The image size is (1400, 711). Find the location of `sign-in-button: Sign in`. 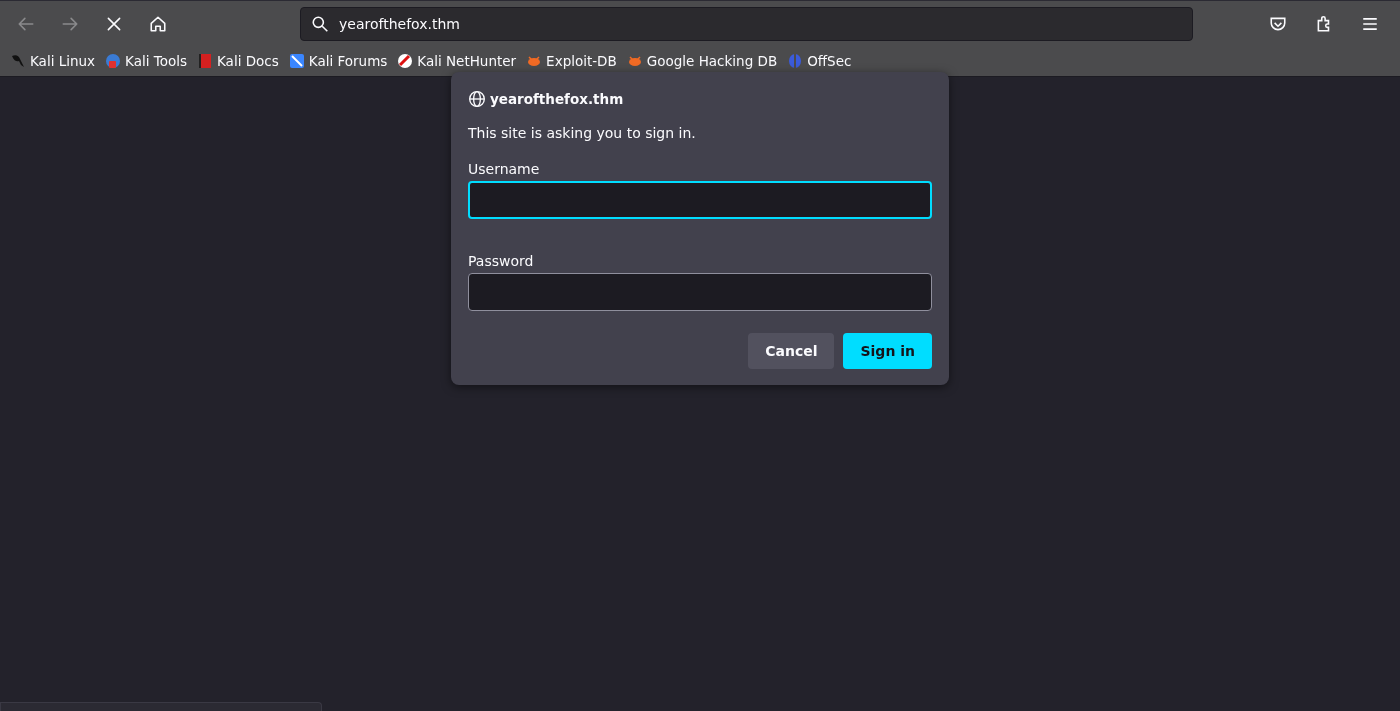

sign-in-button: Sign in is located at coordinates (887, 351).